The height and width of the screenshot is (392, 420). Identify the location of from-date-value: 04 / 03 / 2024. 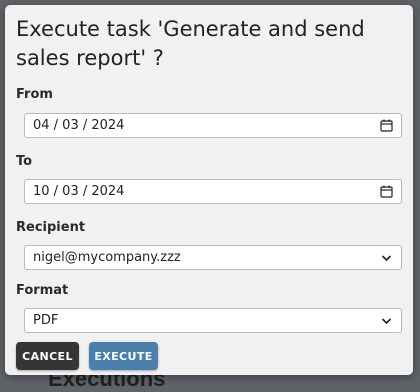
(79, 125).